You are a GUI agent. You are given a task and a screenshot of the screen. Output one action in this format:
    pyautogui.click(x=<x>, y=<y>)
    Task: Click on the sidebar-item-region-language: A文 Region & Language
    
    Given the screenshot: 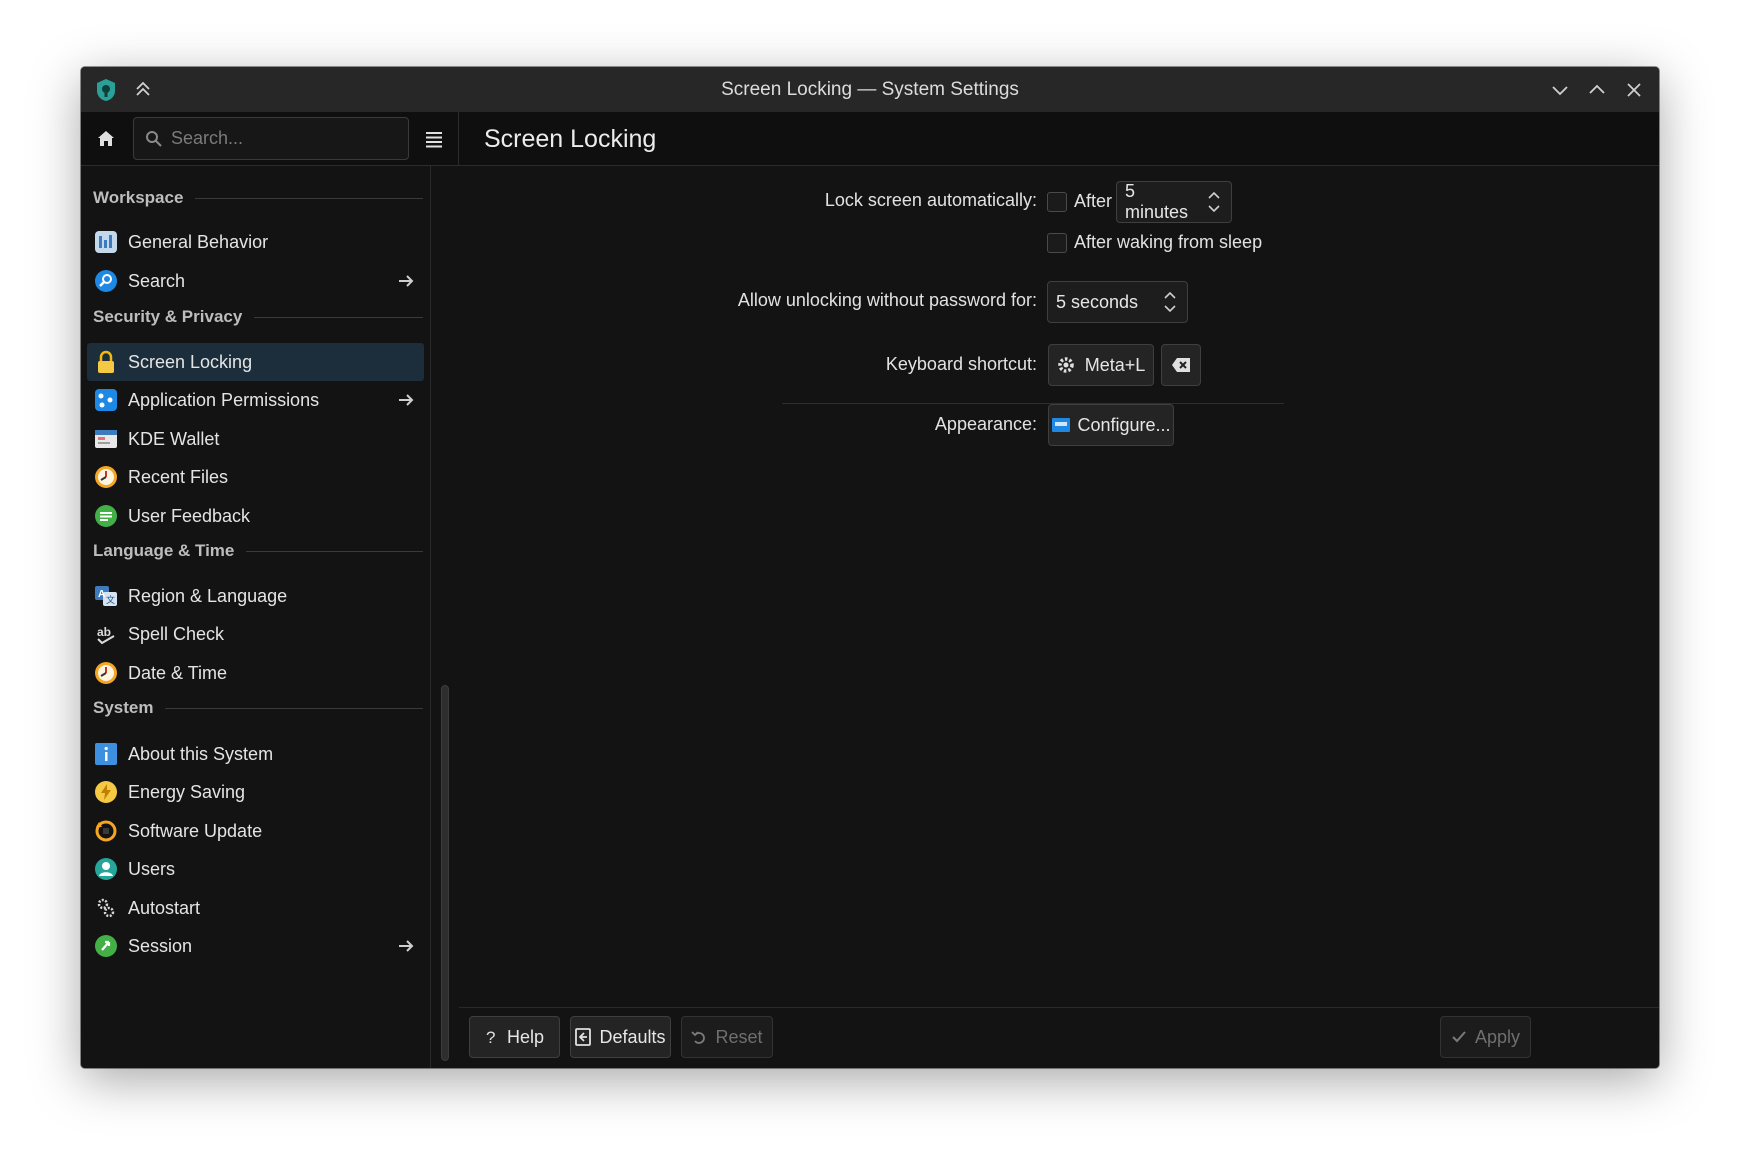 What is the action you would take?
    pyautogui.click(x=255, y=596)
    